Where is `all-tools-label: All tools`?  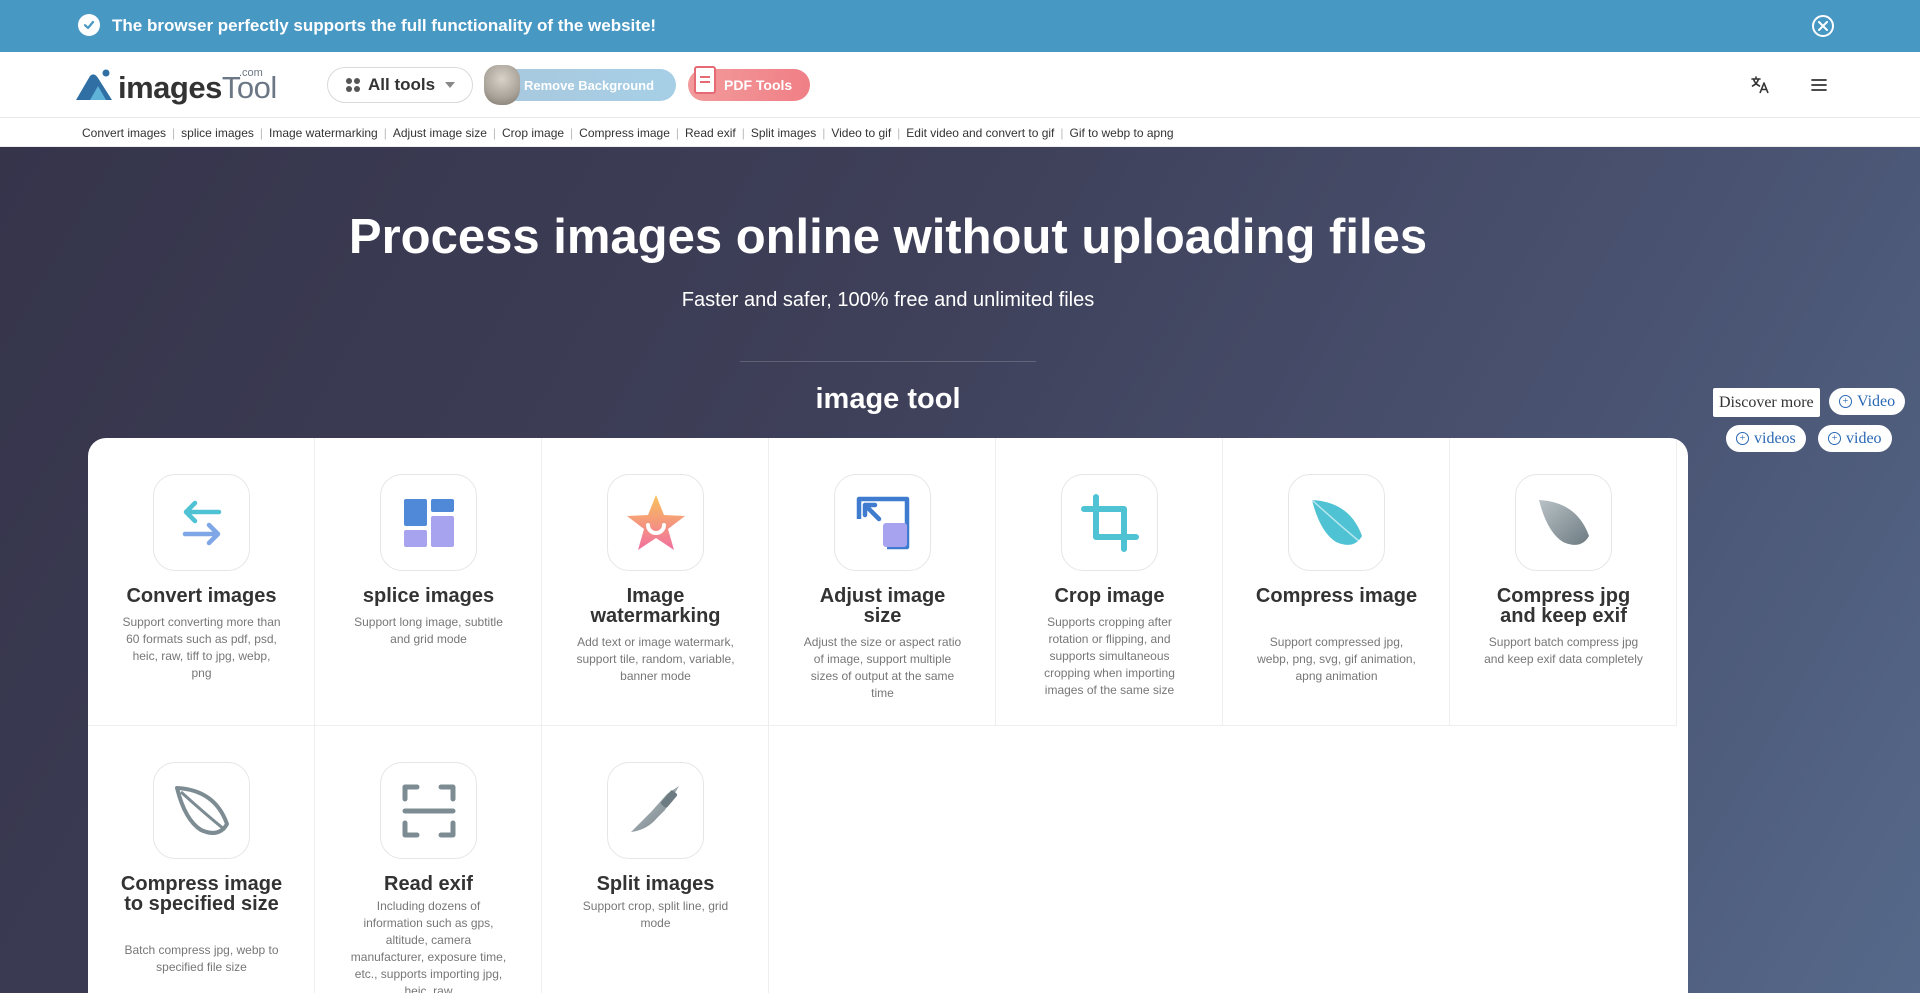
all-tools-label: All tools is located at coordinates (402, 84).